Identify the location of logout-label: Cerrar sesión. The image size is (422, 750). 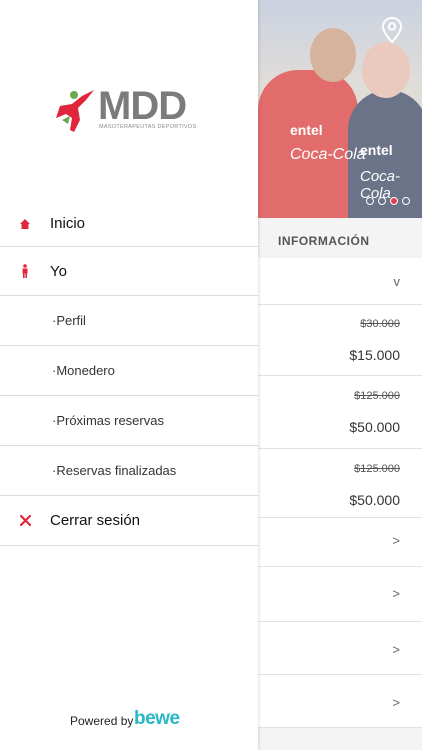
(95, 520).